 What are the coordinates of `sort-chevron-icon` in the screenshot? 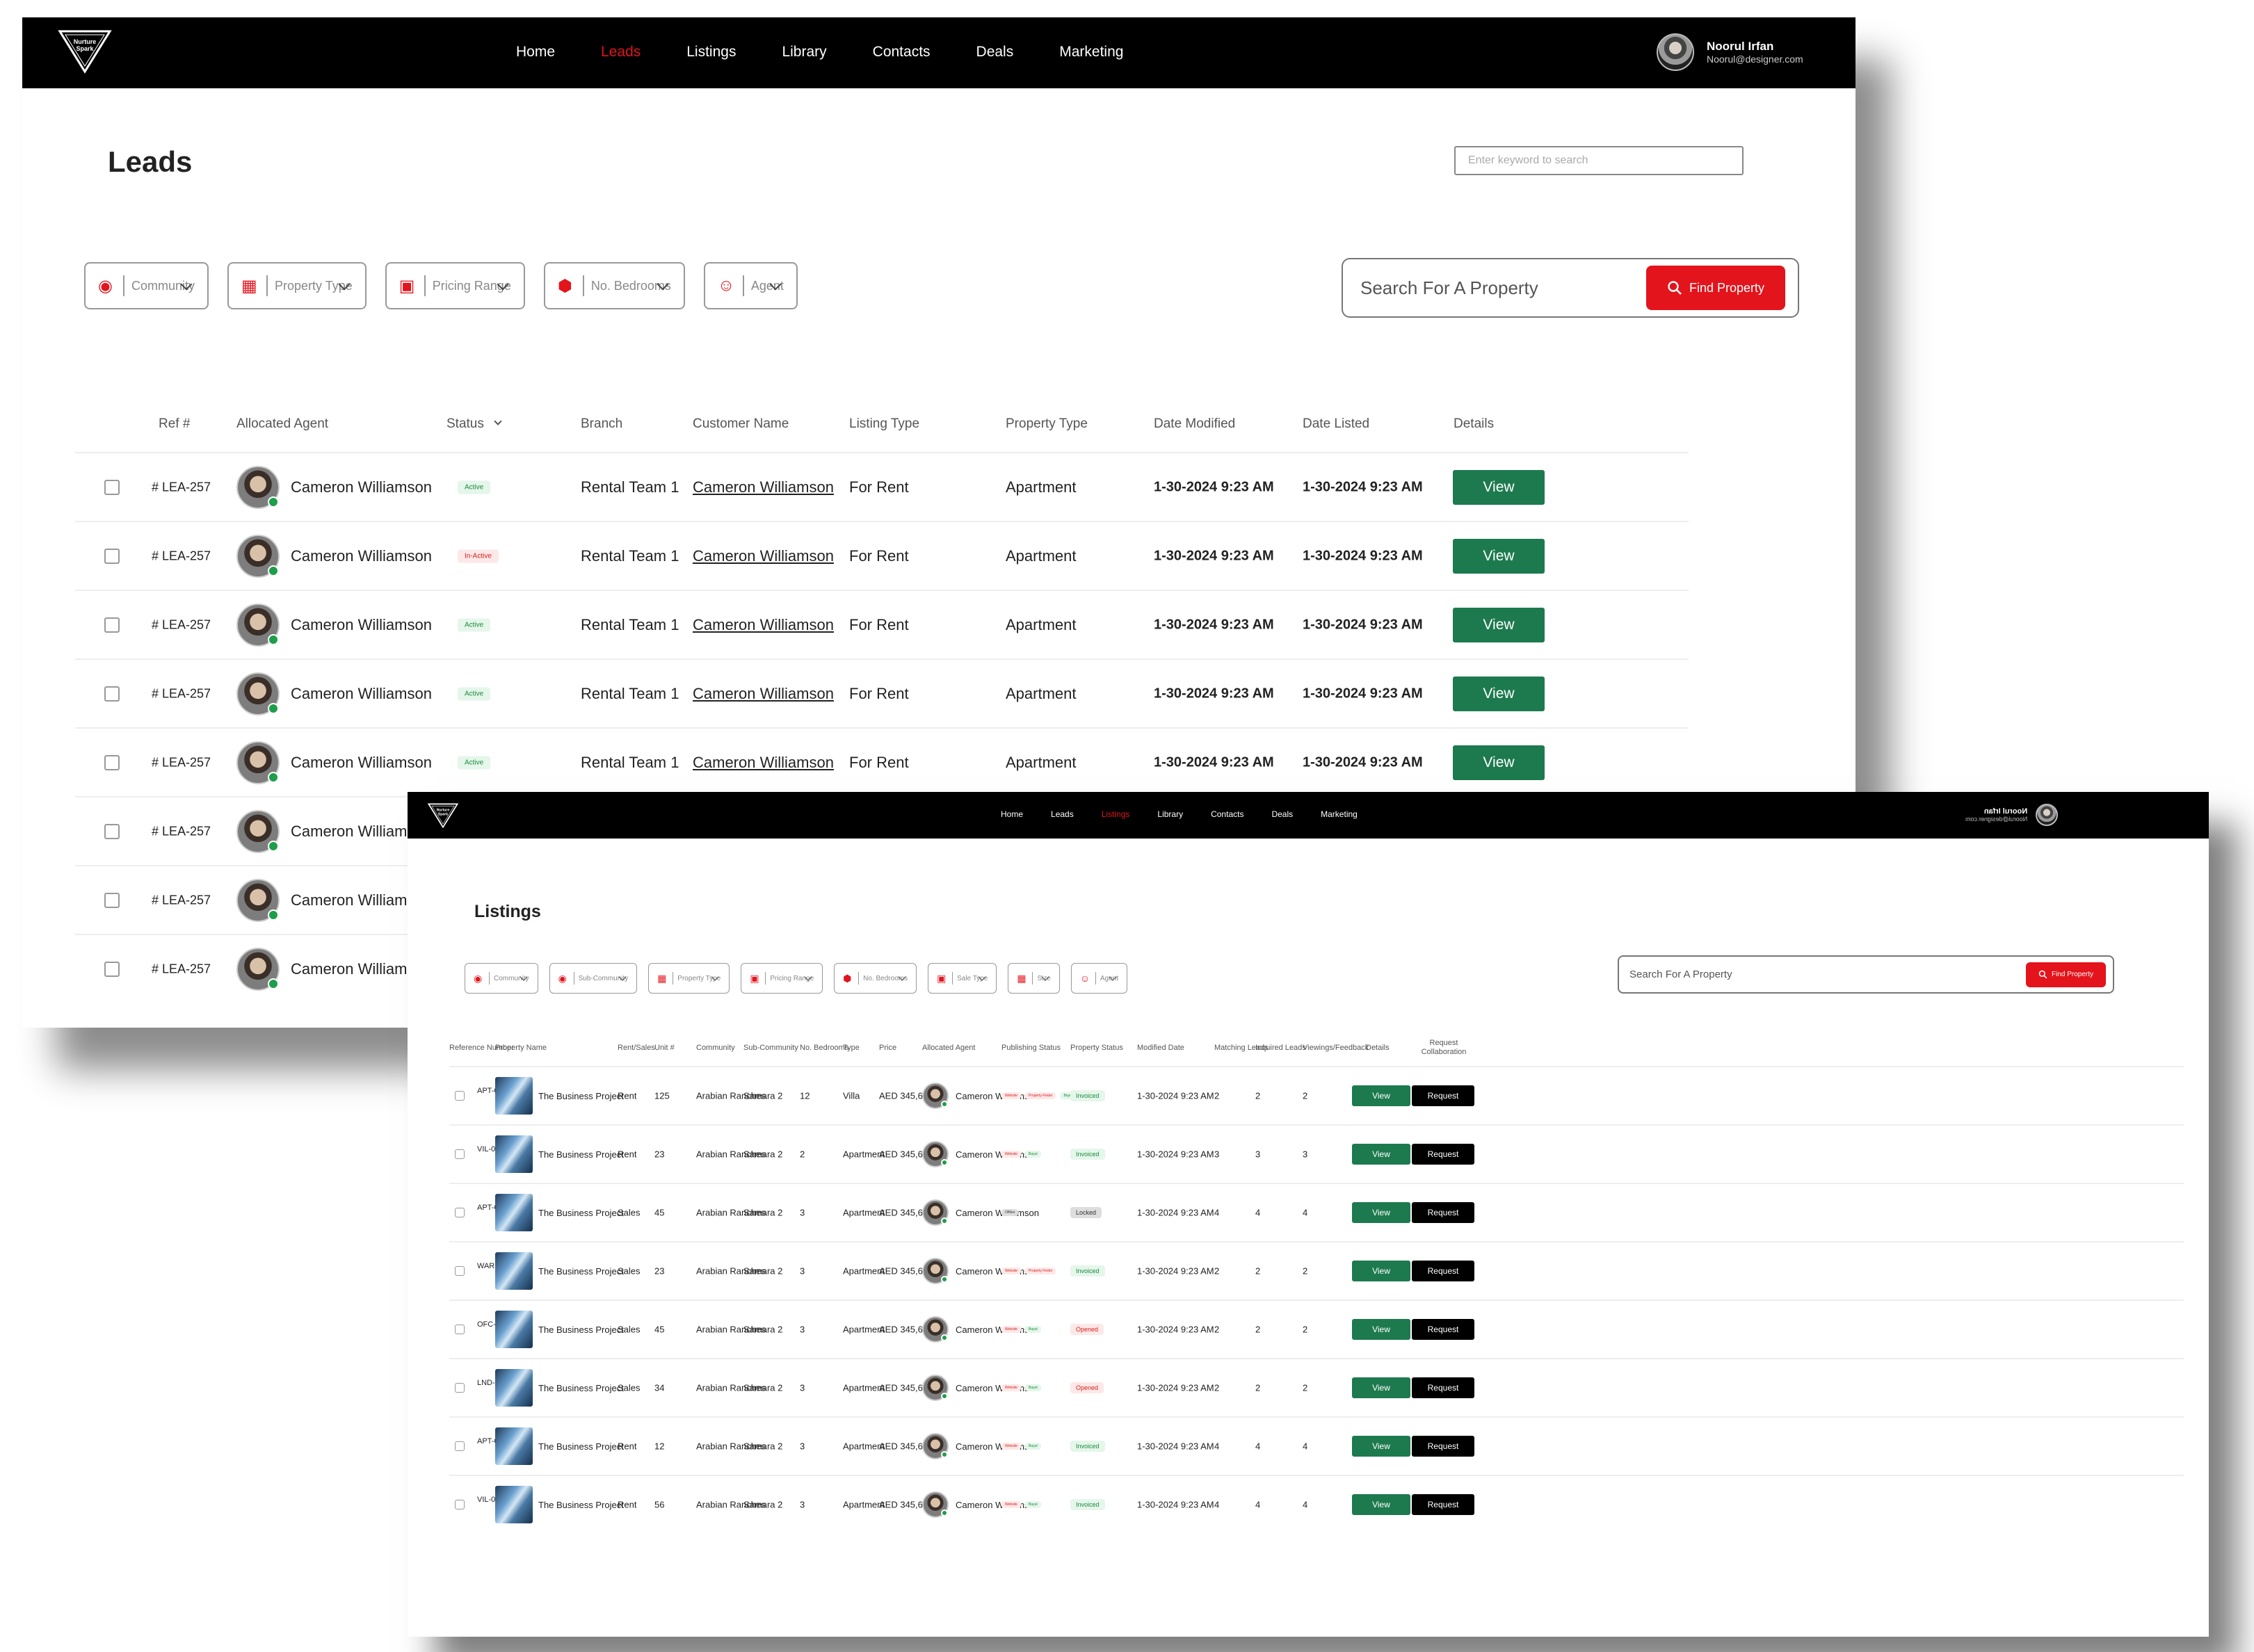 It's located at (498, 421).